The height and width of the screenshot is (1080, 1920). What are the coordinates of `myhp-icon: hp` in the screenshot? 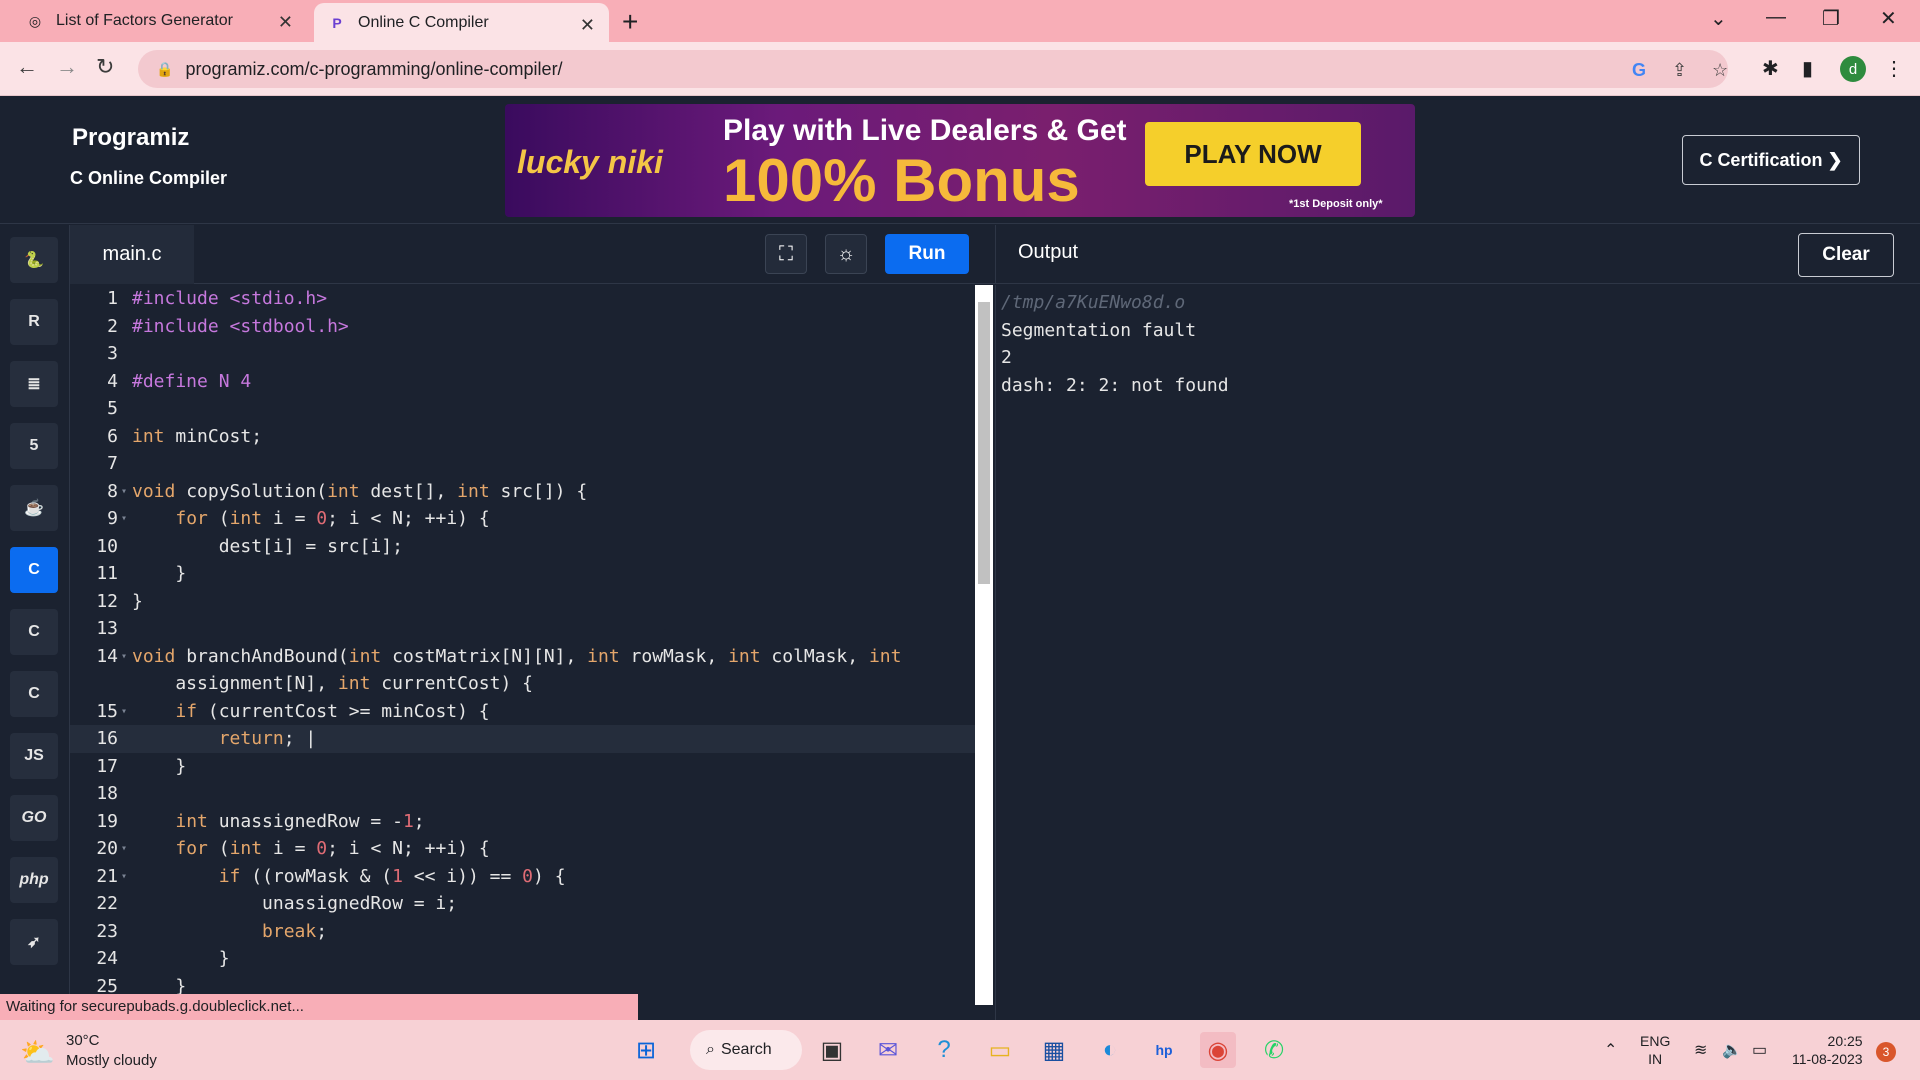 It's located at (1164, 1050).